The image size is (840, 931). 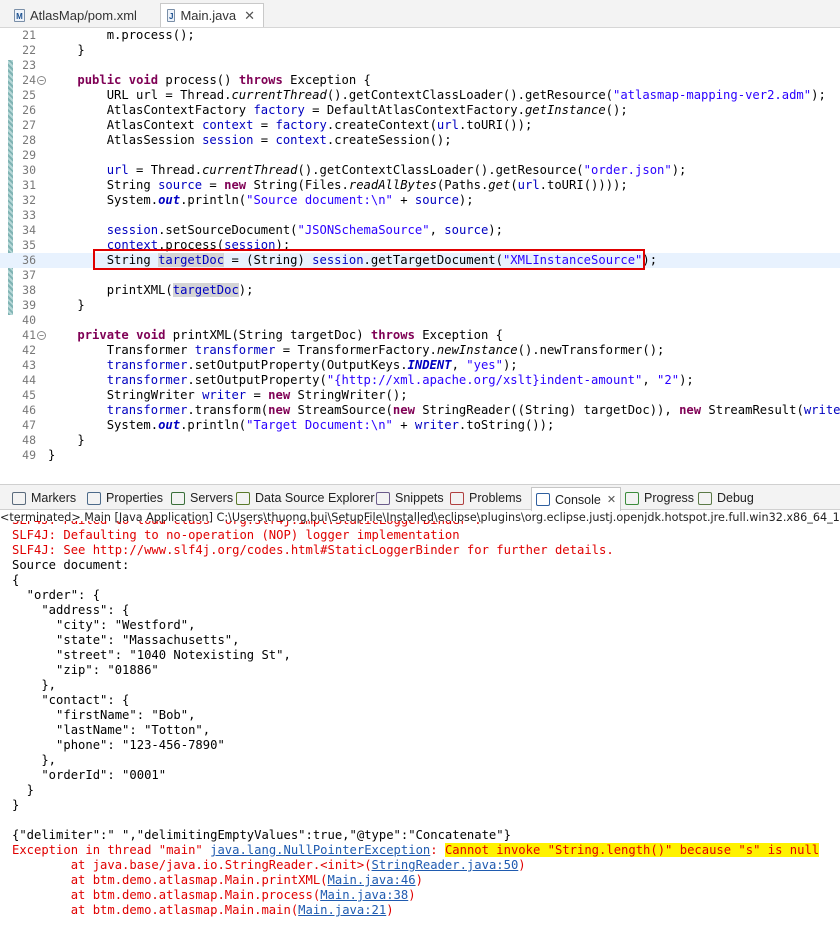 What do you see at coordinates (94, 498) in the screenshot?
I see `properties-icon` at bounding box center [94, 498].